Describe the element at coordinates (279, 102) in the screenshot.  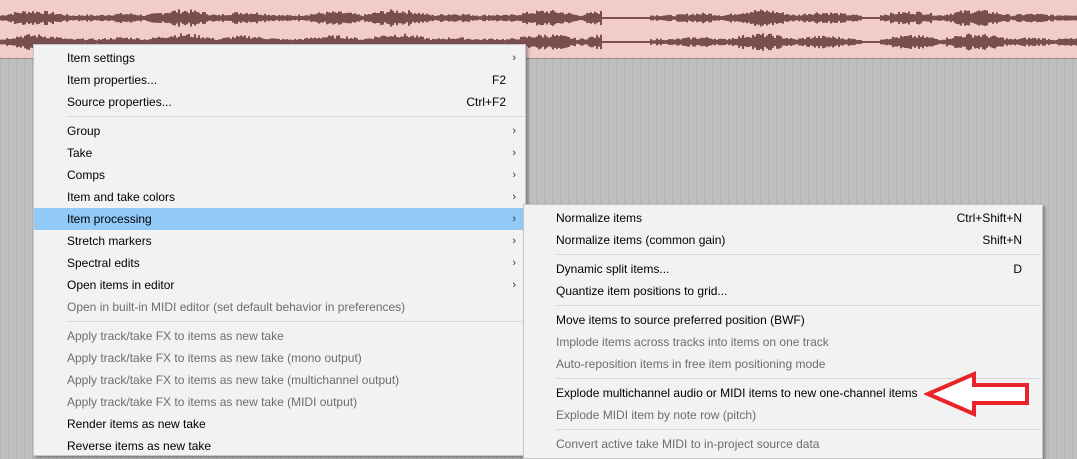
I see `menu-item-source-properties: Source properties... Ctrl+F2` at that location.